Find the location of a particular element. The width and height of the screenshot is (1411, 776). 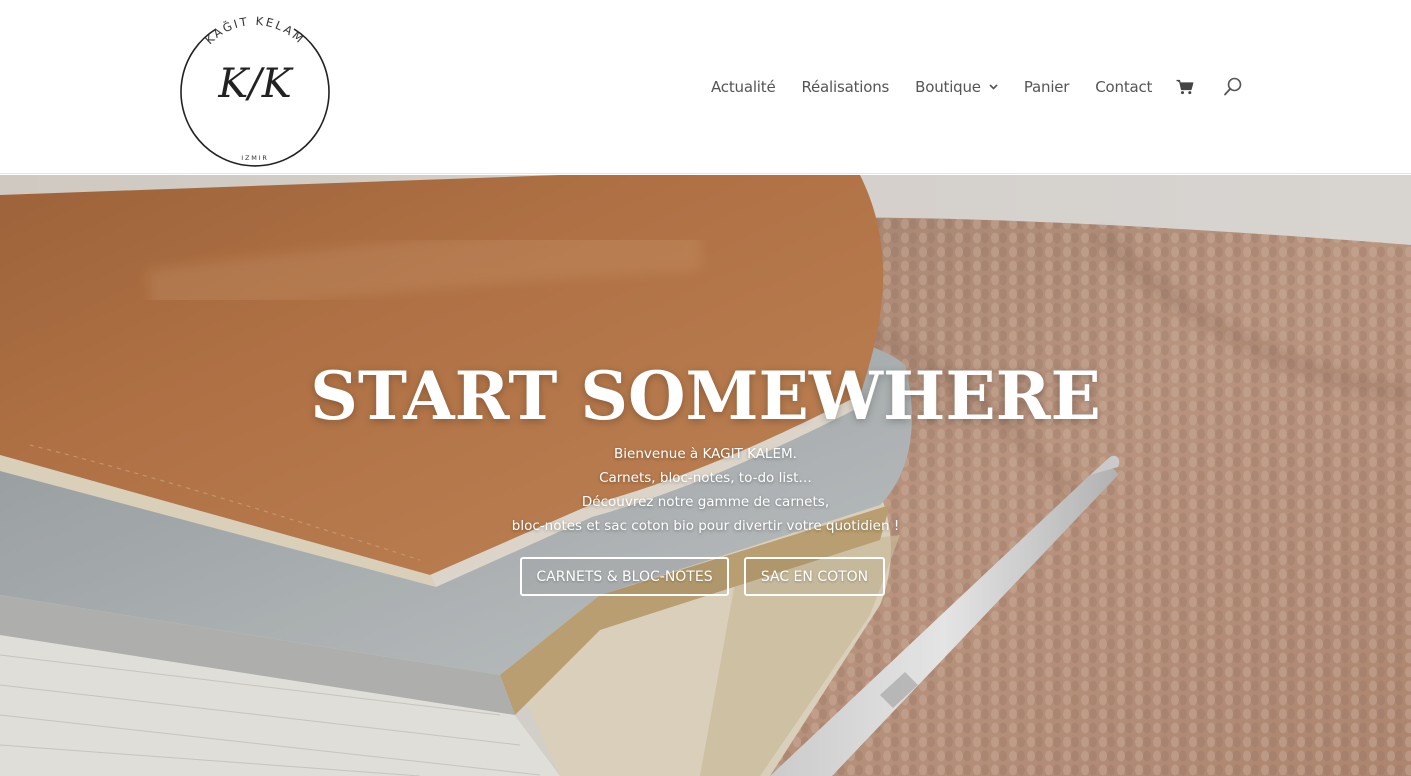

nav-item-contact: Contact is located at coordinates (1123, 87).